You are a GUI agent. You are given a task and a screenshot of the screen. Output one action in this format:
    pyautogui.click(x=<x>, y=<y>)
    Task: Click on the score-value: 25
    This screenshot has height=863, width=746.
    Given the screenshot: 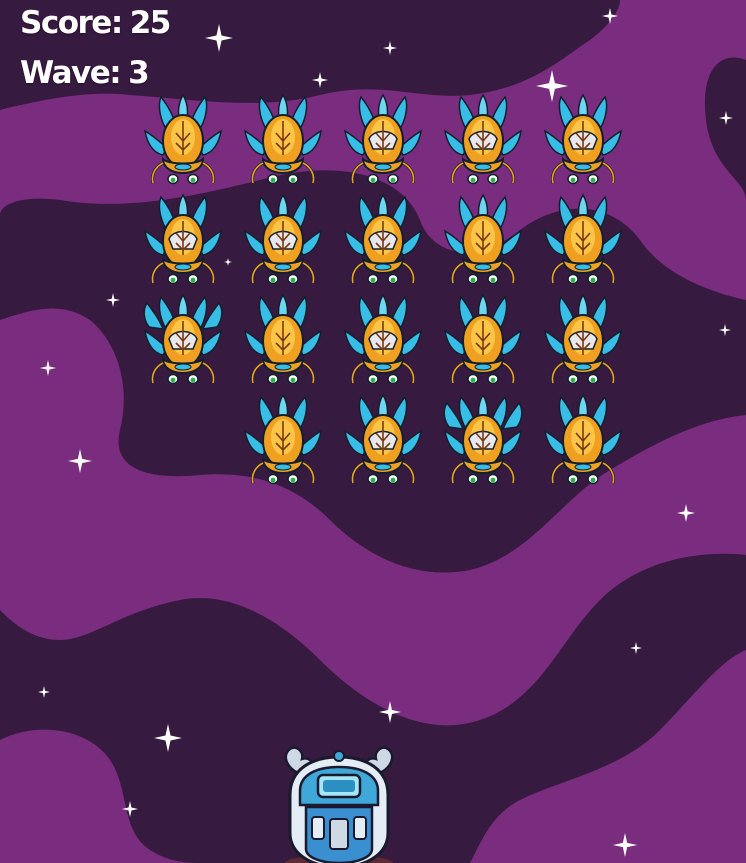 What is the action you would take?
    pyautogui.click(x=150, y=23)
    